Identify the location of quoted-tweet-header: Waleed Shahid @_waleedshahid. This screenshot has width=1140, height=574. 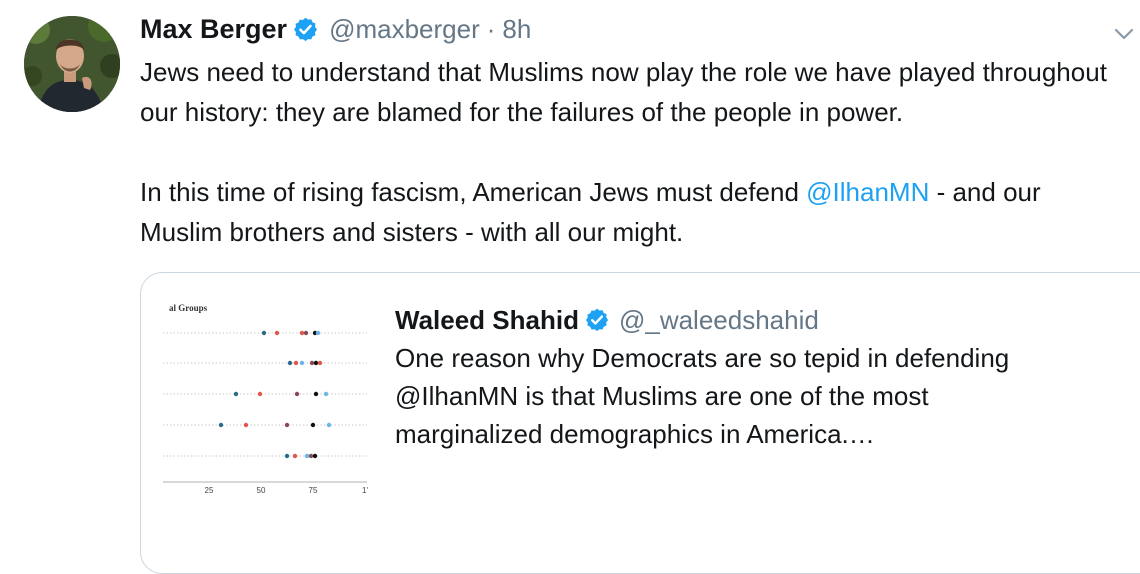
(607, 320).